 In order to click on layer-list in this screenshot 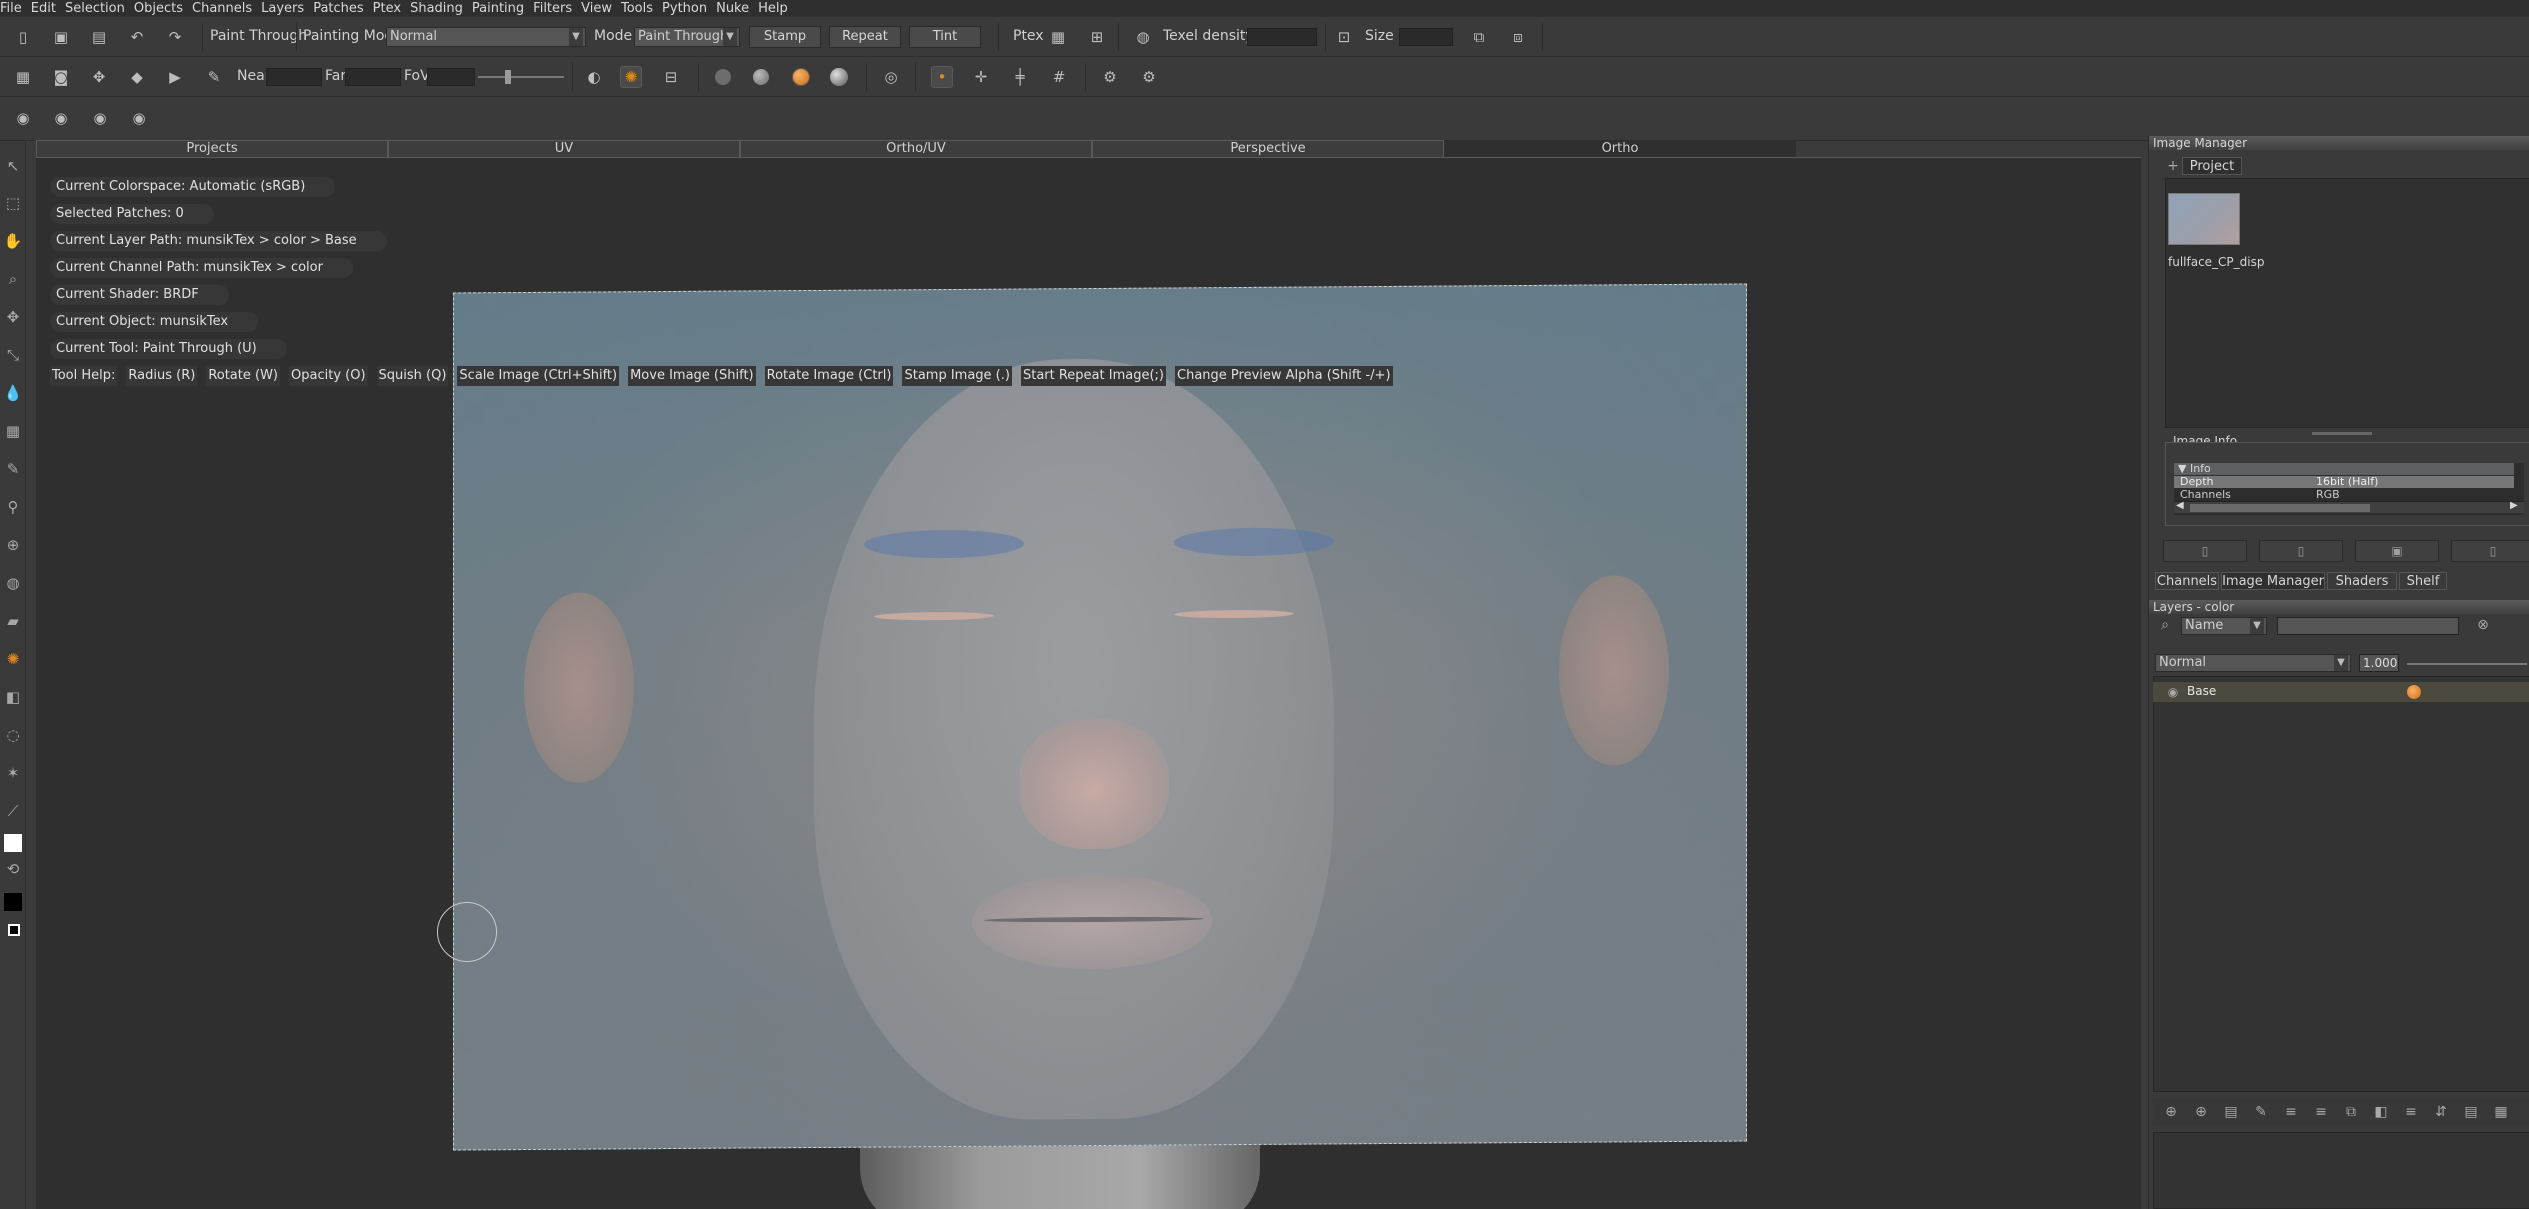, I will do `click(2341, 884)`.